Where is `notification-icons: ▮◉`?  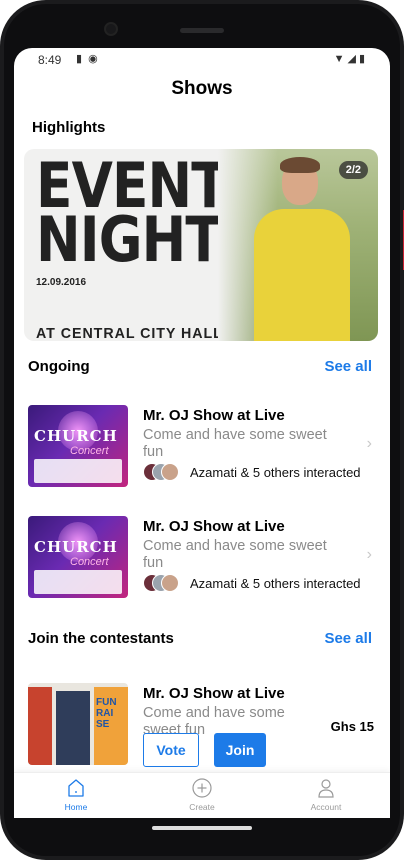 notification-icons: ▮◉ is located at coordinates (90, 58).